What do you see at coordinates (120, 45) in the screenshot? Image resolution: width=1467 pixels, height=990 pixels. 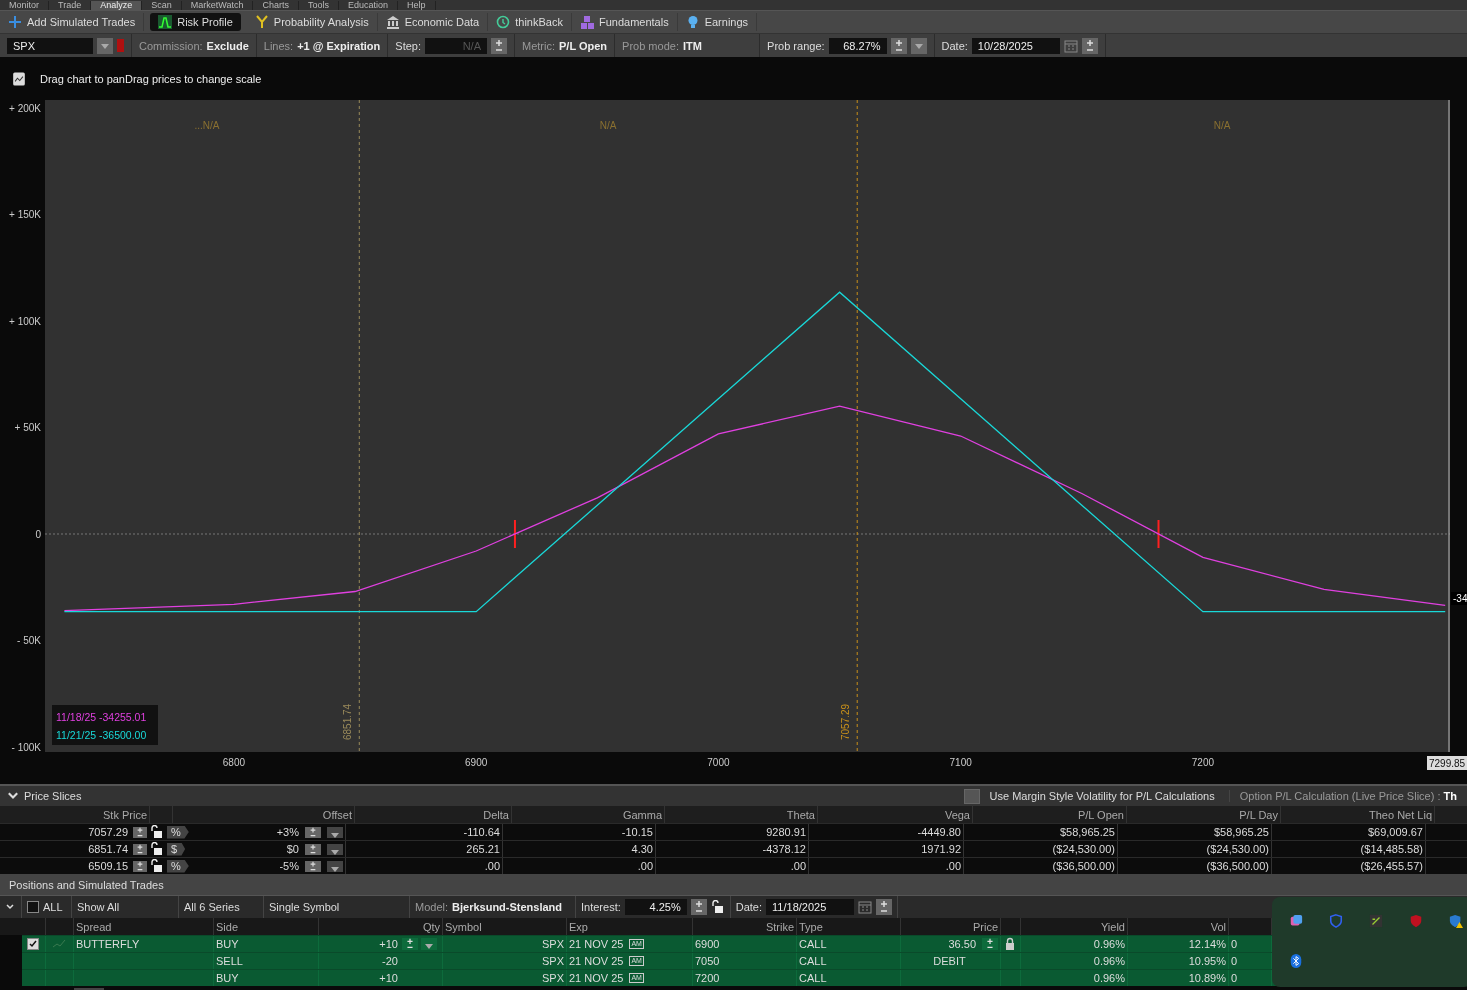 I see `alert-icon` at bounding box center [120, 45].